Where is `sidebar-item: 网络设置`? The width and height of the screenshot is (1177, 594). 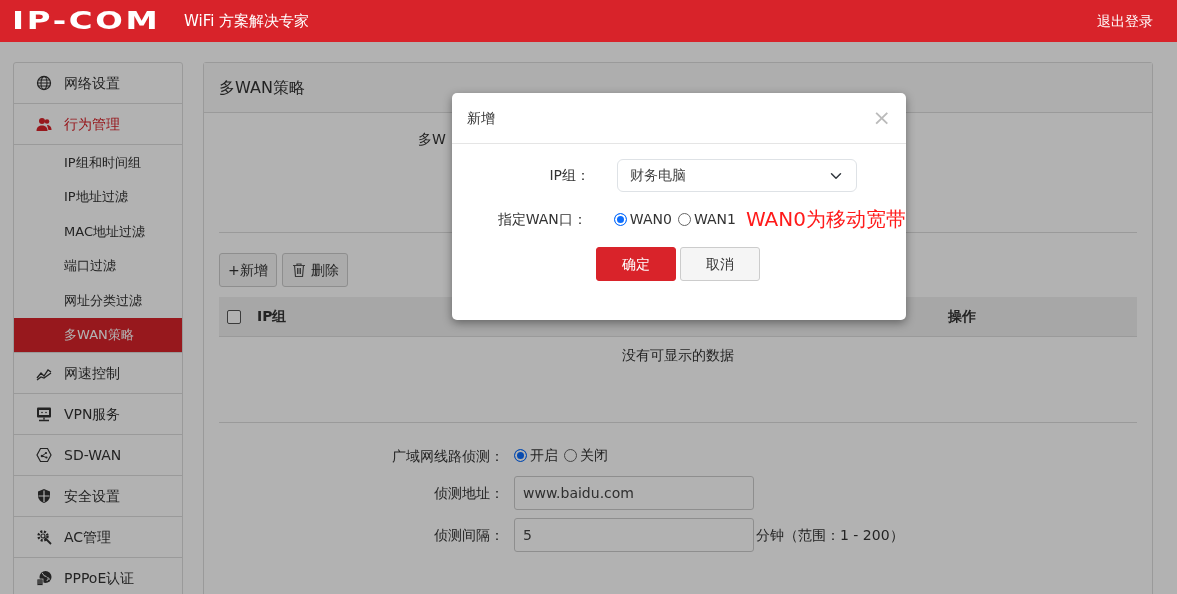 sidebar-item: 网络设置 is located at coordinates (98, 83).